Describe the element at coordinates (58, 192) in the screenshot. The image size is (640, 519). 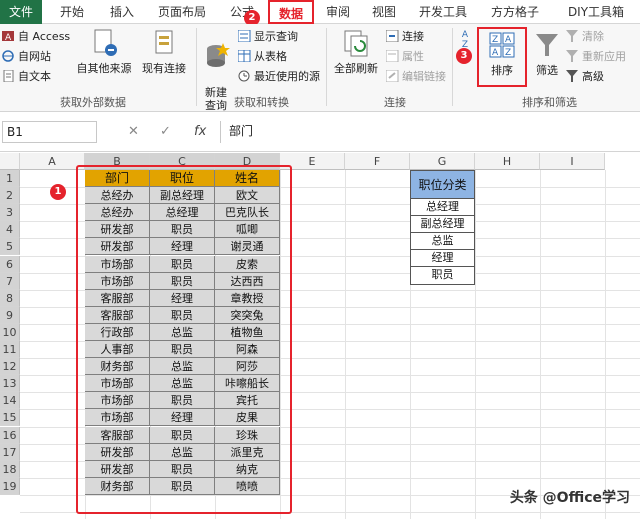
I see `step-badge-1: 1` at that location.